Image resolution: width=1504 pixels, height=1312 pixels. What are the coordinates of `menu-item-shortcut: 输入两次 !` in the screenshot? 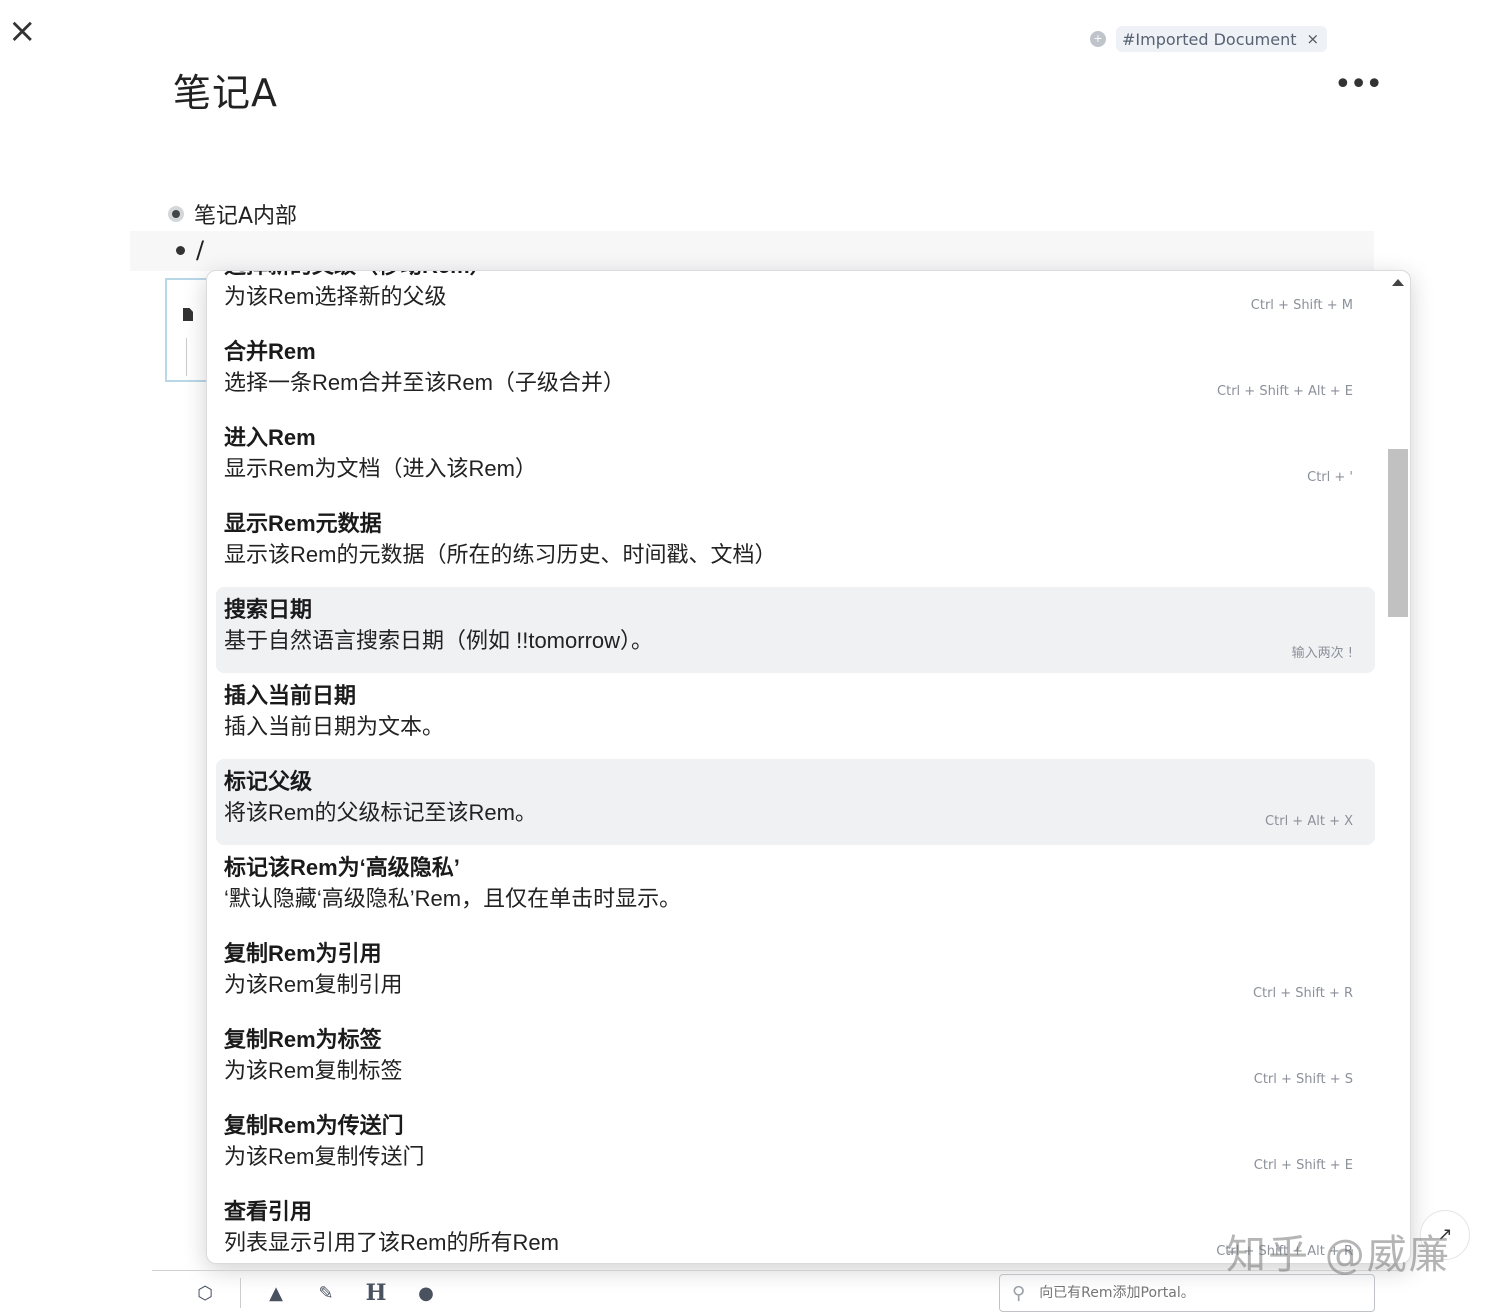 It's located at (1322, 653).